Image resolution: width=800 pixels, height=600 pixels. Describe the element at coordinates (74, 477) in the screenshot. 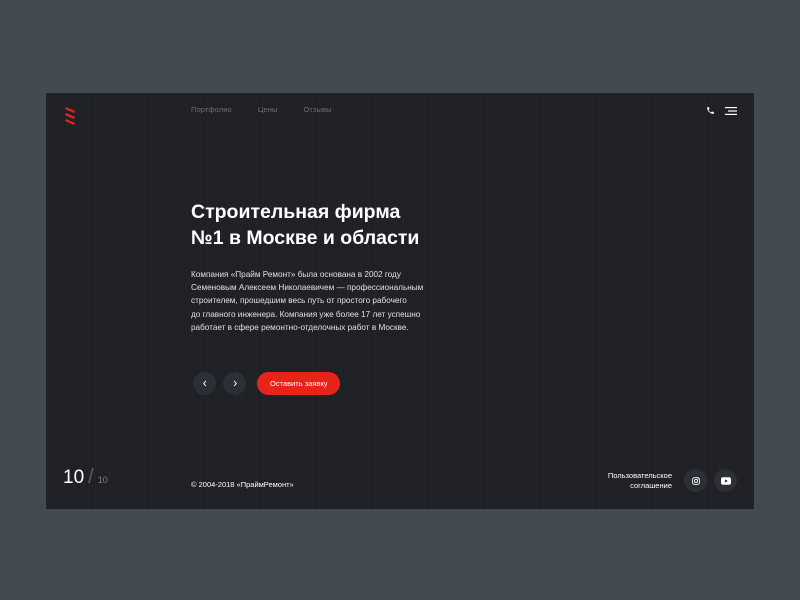

I see `current-slide-number: 10` at that location.